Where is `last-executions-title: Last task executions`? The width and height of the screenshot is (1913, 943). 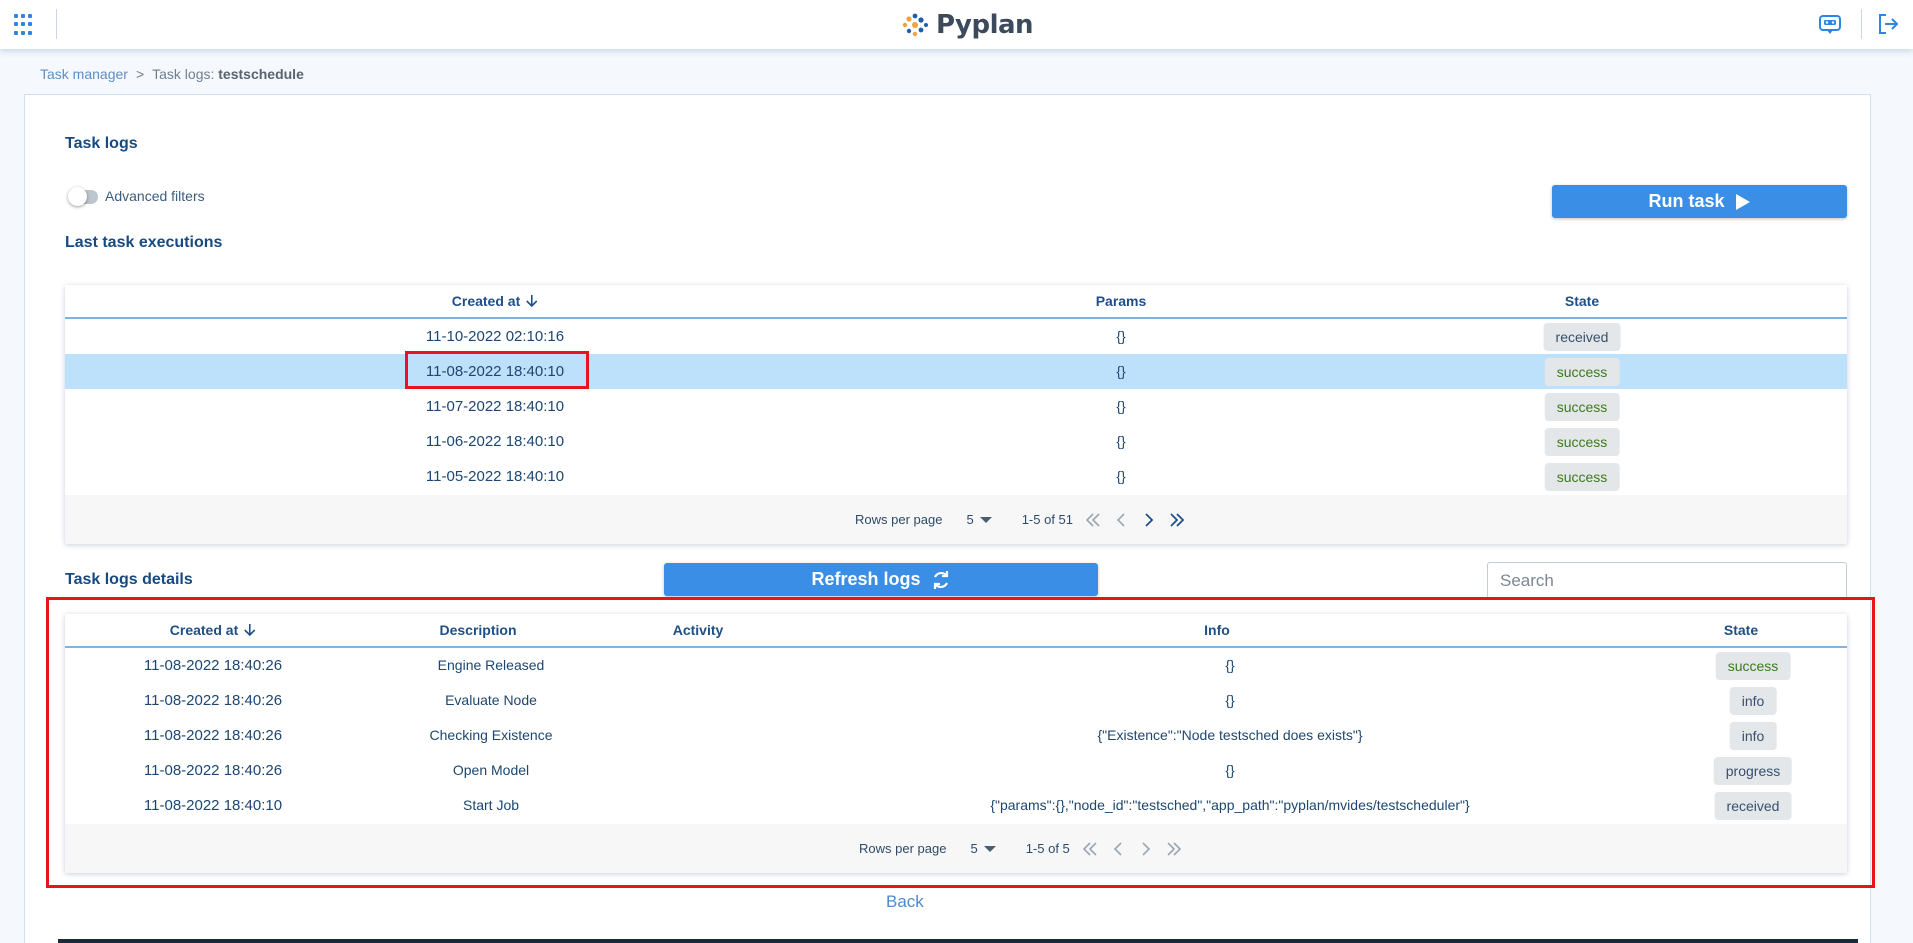
last-executions-title: Last task executions is located at coordinates (144, 242).